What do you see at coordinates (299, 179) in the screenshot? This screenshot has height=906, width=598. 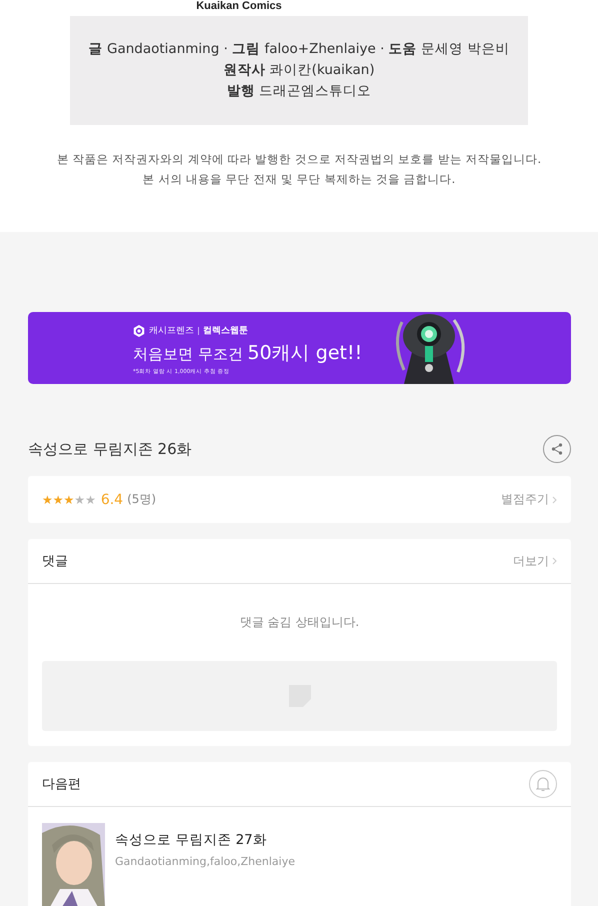 I see `copyright-notice: 본 서의 내용을 무단 전재 및 무단 복제하는 것을 금합니다.` at bounding box center [299, 179].